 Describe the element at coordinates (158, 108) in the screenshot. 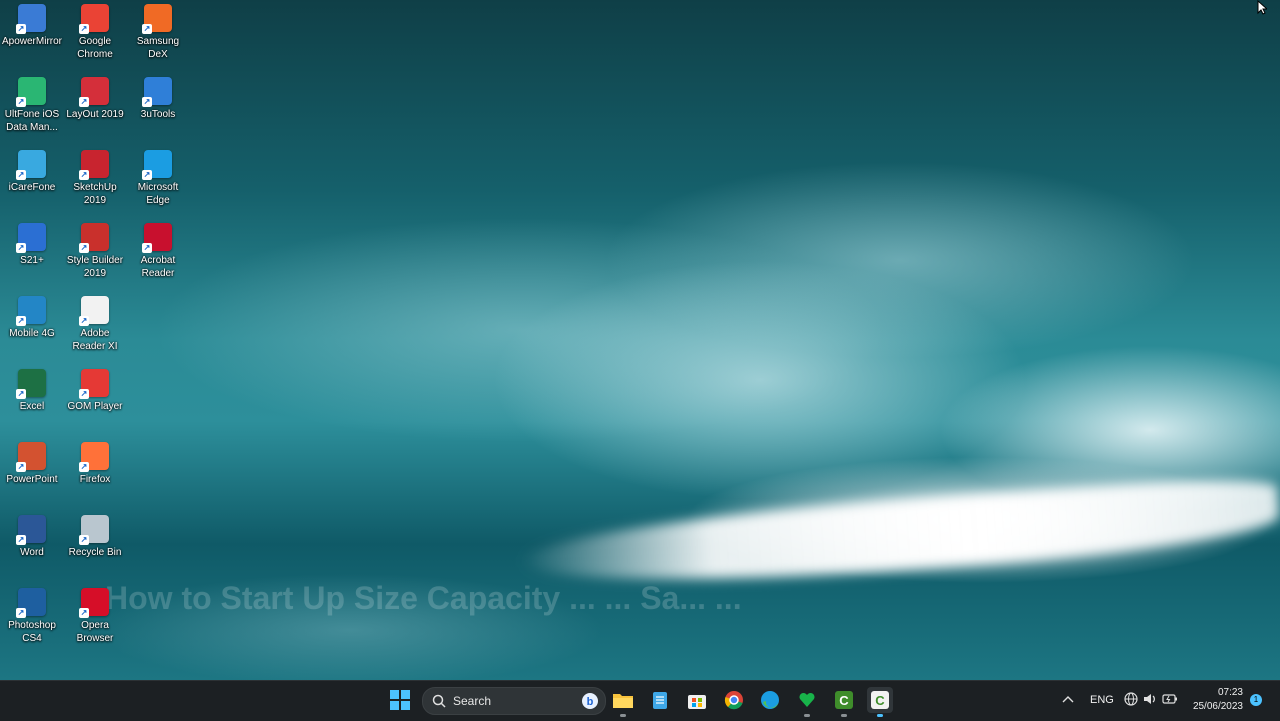

I see `desktop-icon: ↗ 3uTools` at that location.